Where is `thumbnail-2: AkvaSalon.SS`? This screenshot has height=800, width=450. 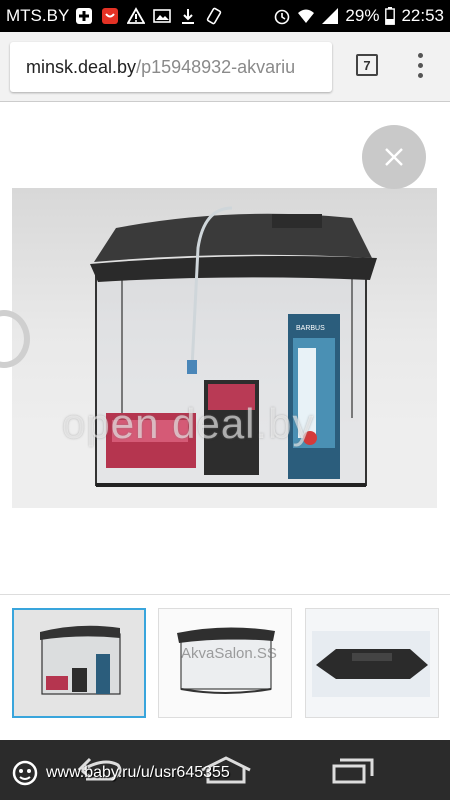
thumbnail-2: AkvaSalon.SS is located at coordinates (225, 663).